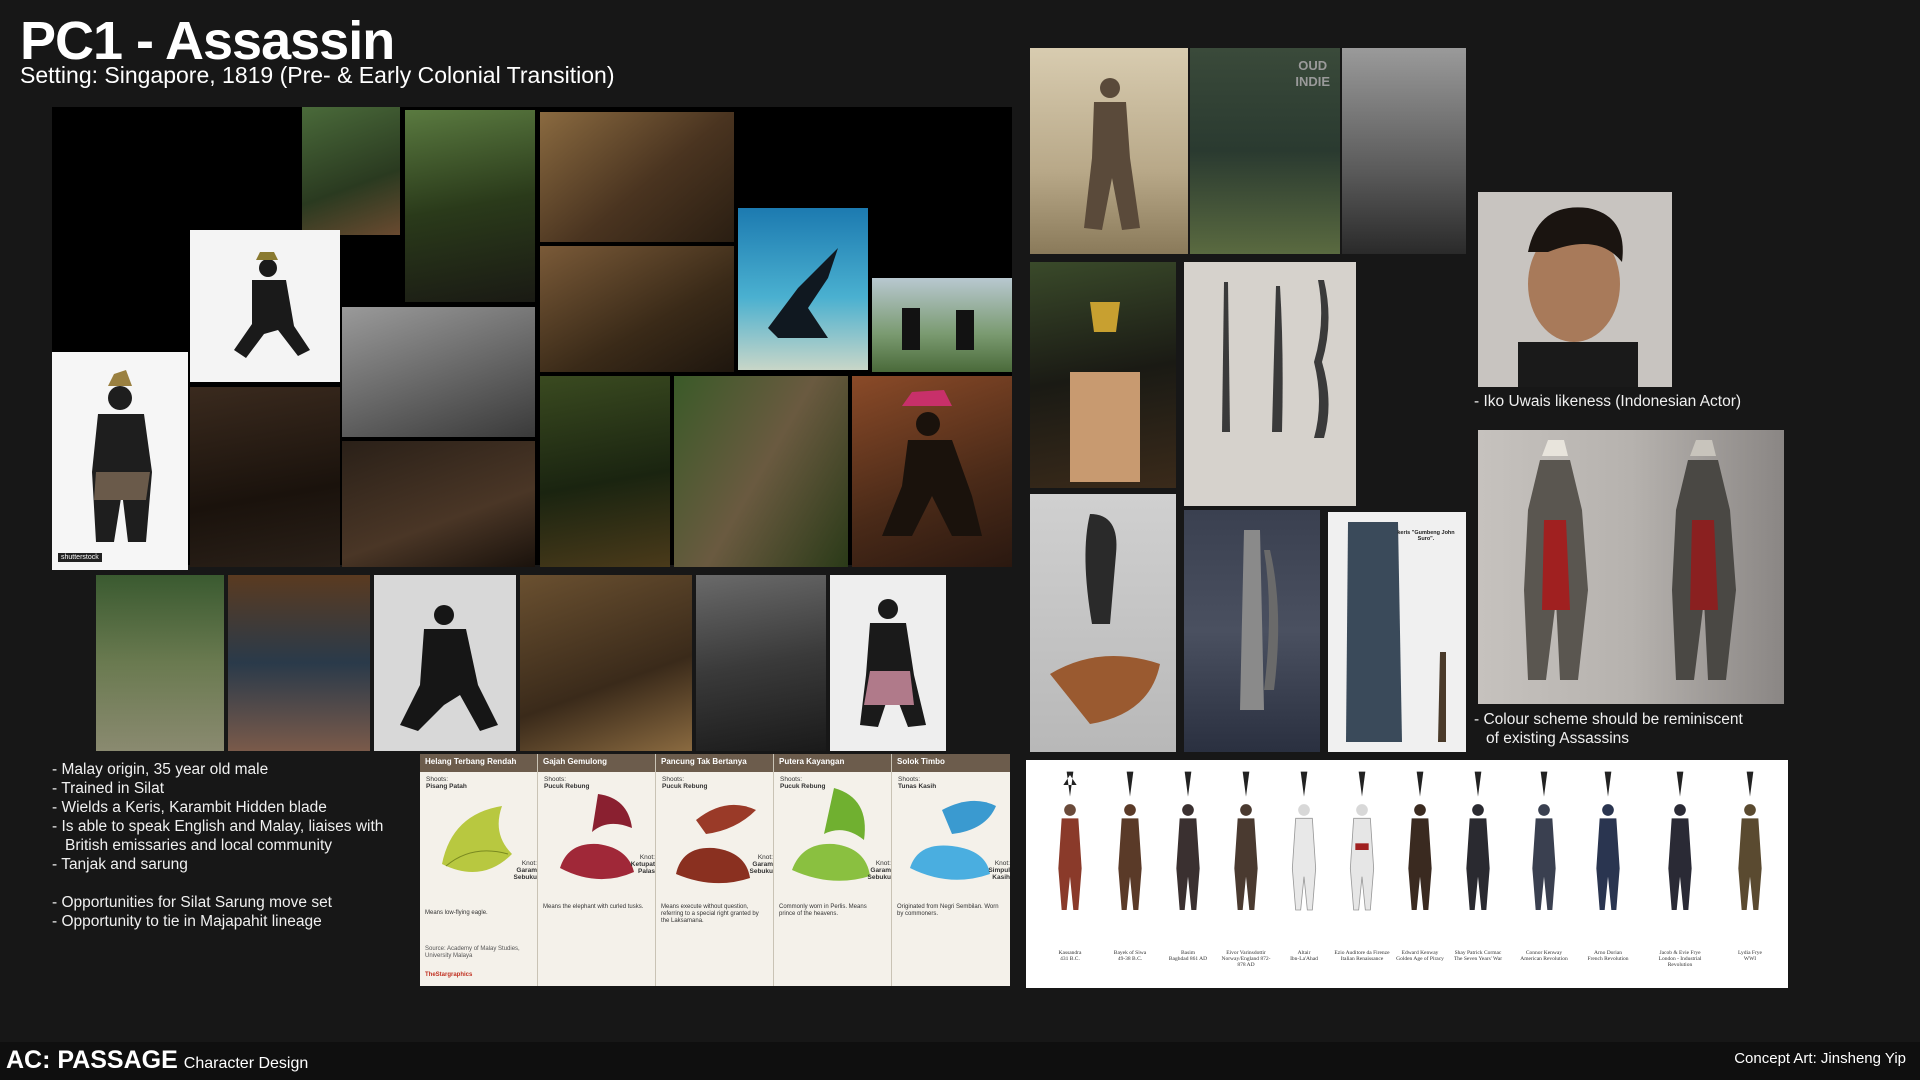 The image size is (1920, 1080). What do you see at coordinates (1558, 738) in the screenshot?
I see `colour-caption-2: of existing Assassins` at bounding box center [1558, 738].